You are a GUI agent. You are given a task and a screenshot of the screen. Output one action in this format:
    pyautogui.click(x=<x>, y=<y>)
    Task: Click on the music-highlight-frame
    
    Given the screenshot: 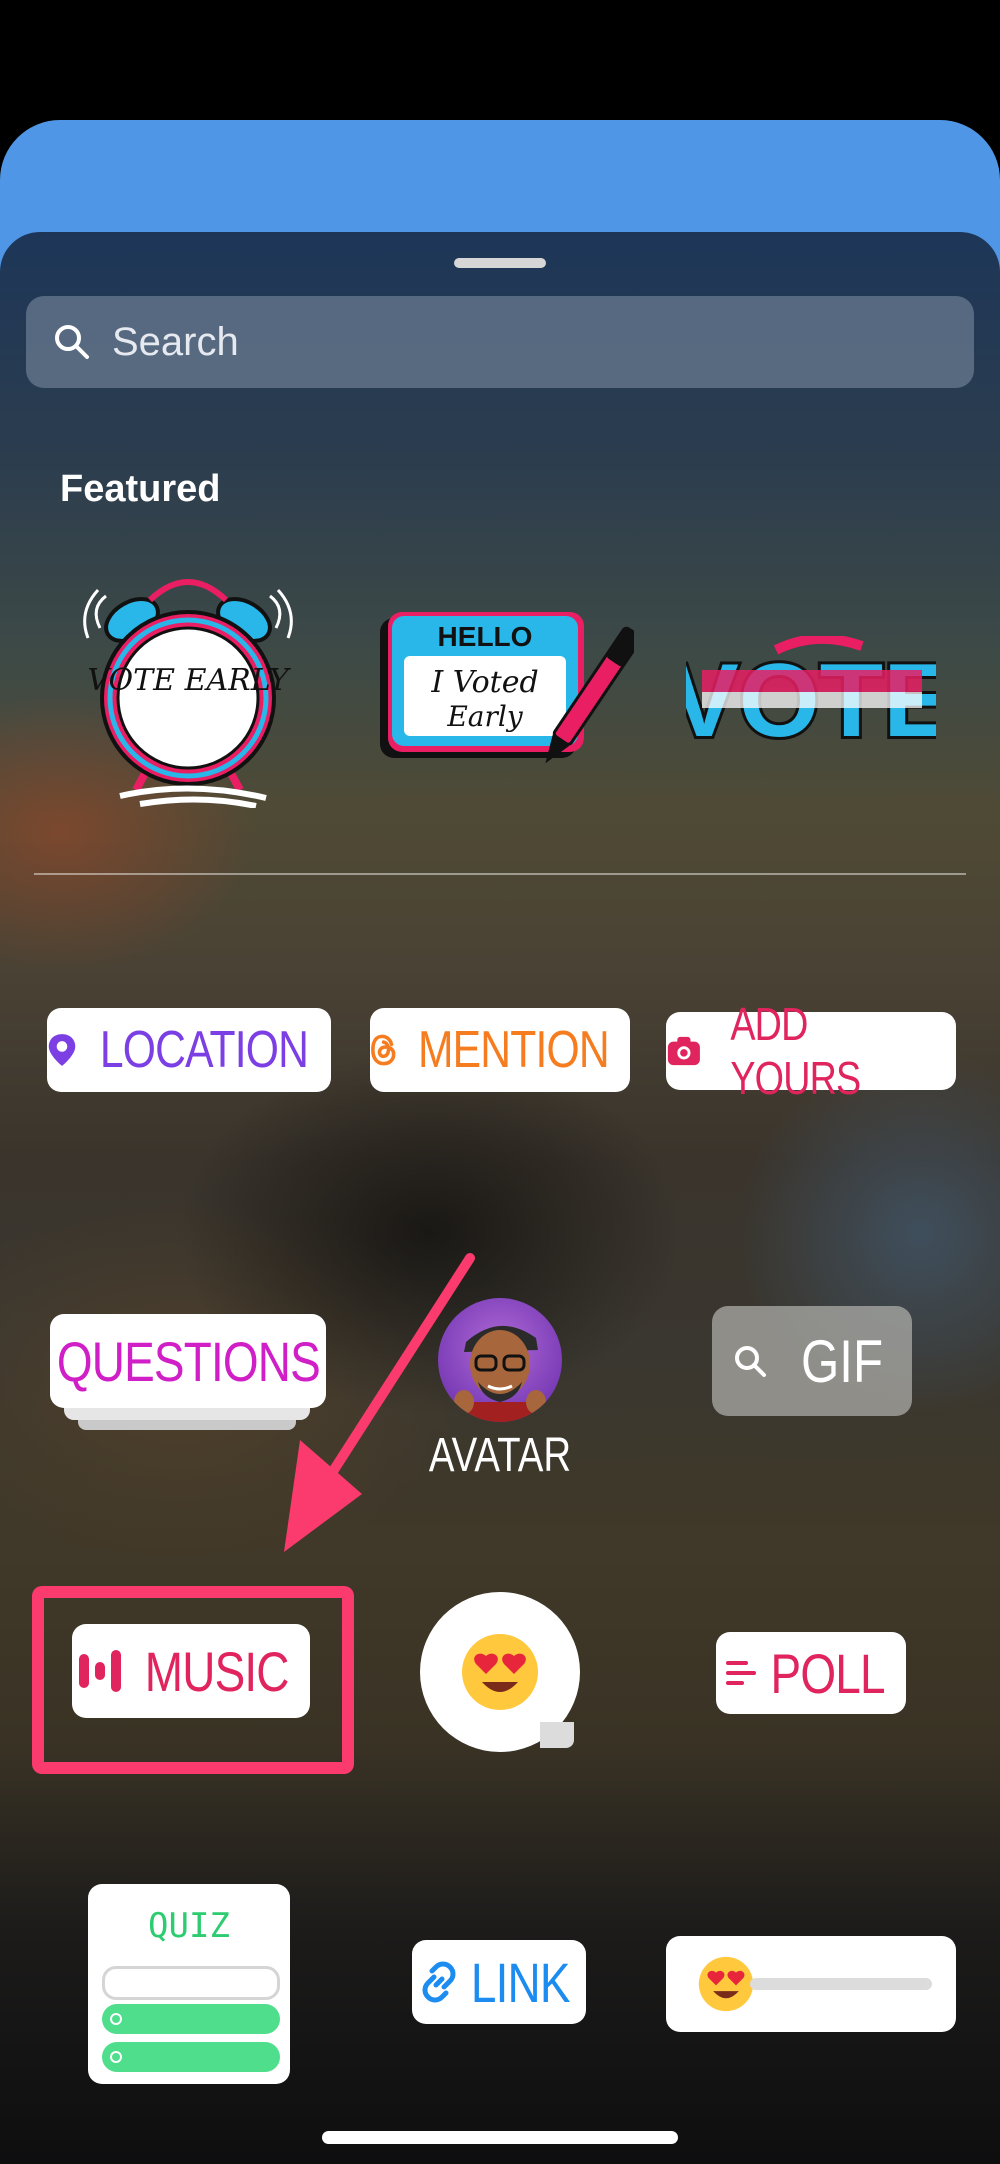 What is the action you would take?
    pyautogui.click(x=193, y=1680)
    